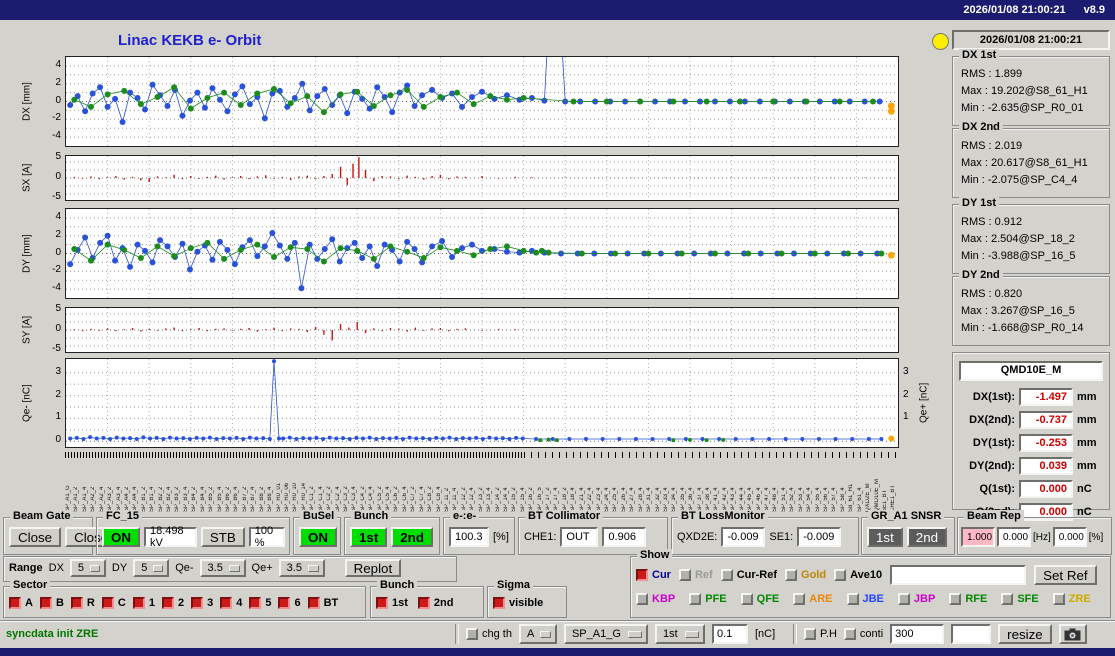 The image size is (1115, 656). Describe the element at coordinates (231, 603) in the screenshot. I see `sector-4-checkbox: 4` at that location.